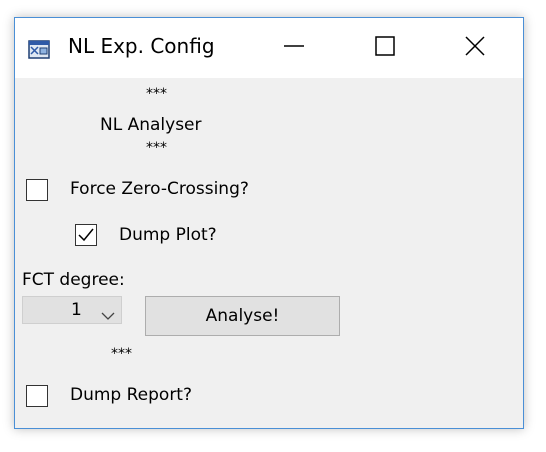  Describe the element at coordinates (37, 396) in the screenshot. I see `dump-report-checkbox` at that location.